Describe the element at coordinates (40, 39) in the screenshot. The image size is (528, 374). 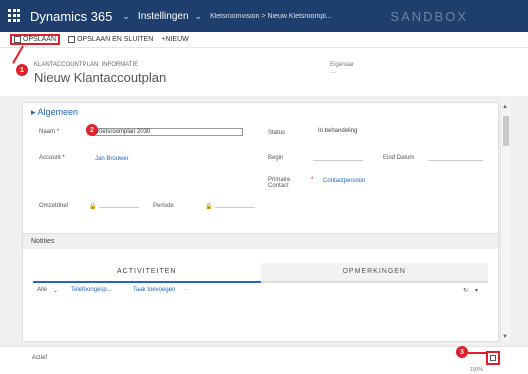
I see `save-button-label: OPSLAAN` at that location.